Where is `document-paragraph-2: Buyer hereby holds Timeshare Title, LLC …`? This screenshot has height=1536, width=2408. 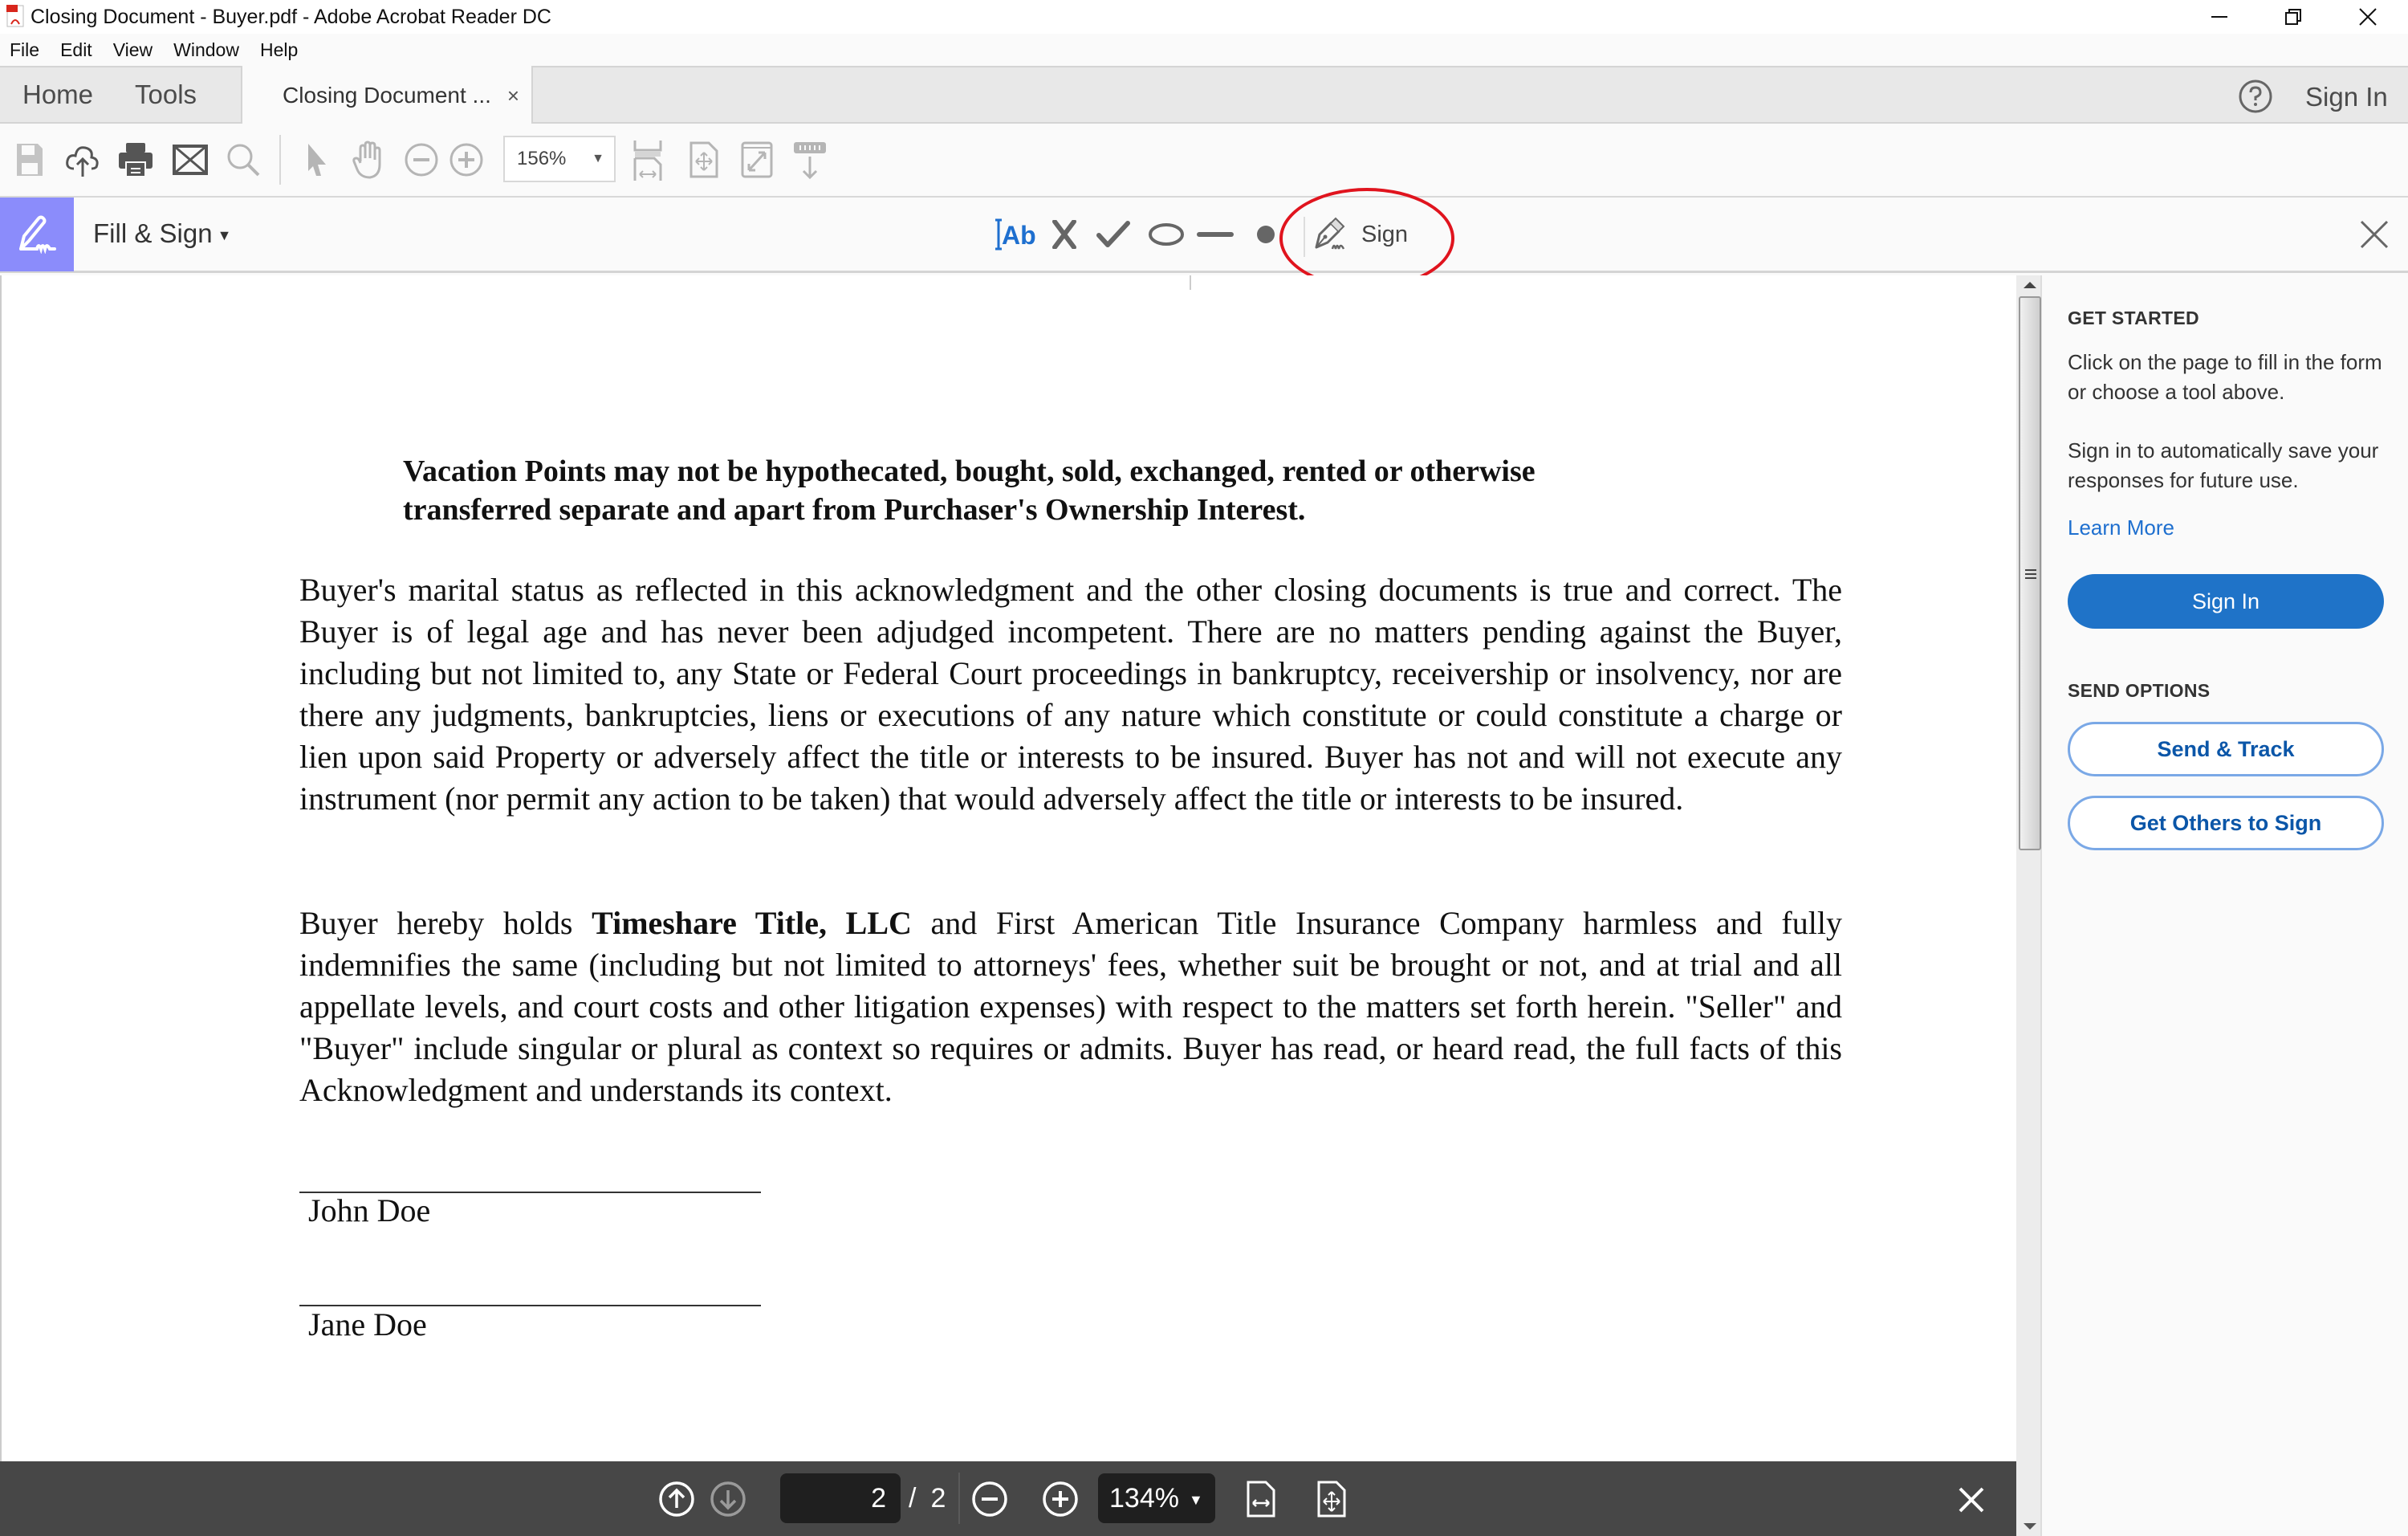 document-paragraph-2: Buyer hereby holds Timeshare Title, LLC … is located at coordinates (1070, 1006).